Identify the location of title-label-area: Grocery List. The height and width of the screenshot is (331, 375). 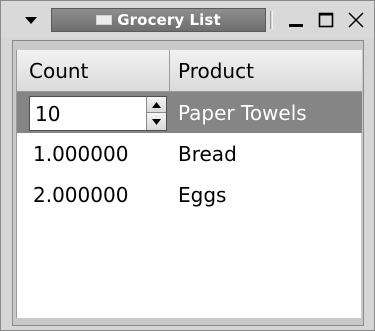
(158, 20).